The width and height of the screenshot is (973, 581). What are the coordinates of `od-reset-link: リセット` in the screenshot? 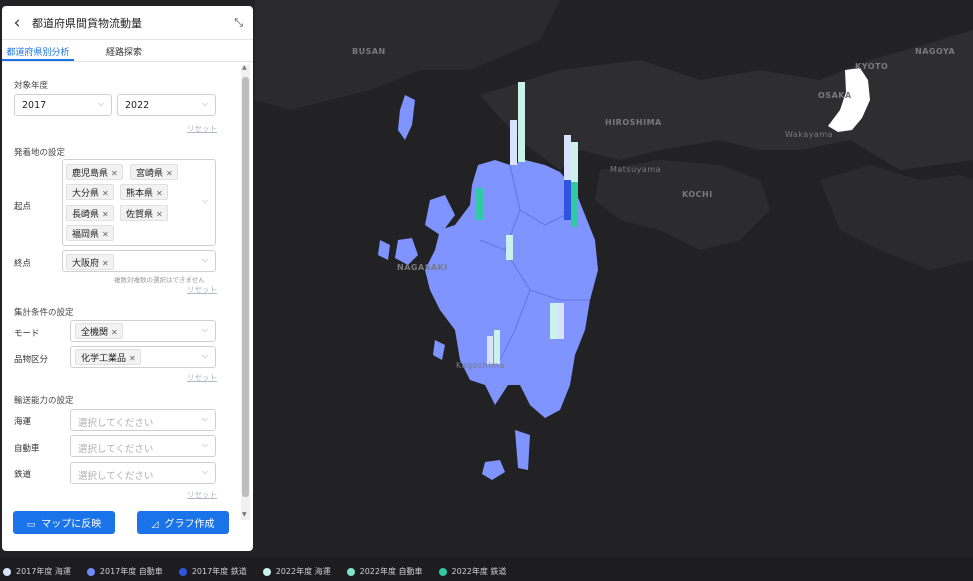 It's located at (202, 289).